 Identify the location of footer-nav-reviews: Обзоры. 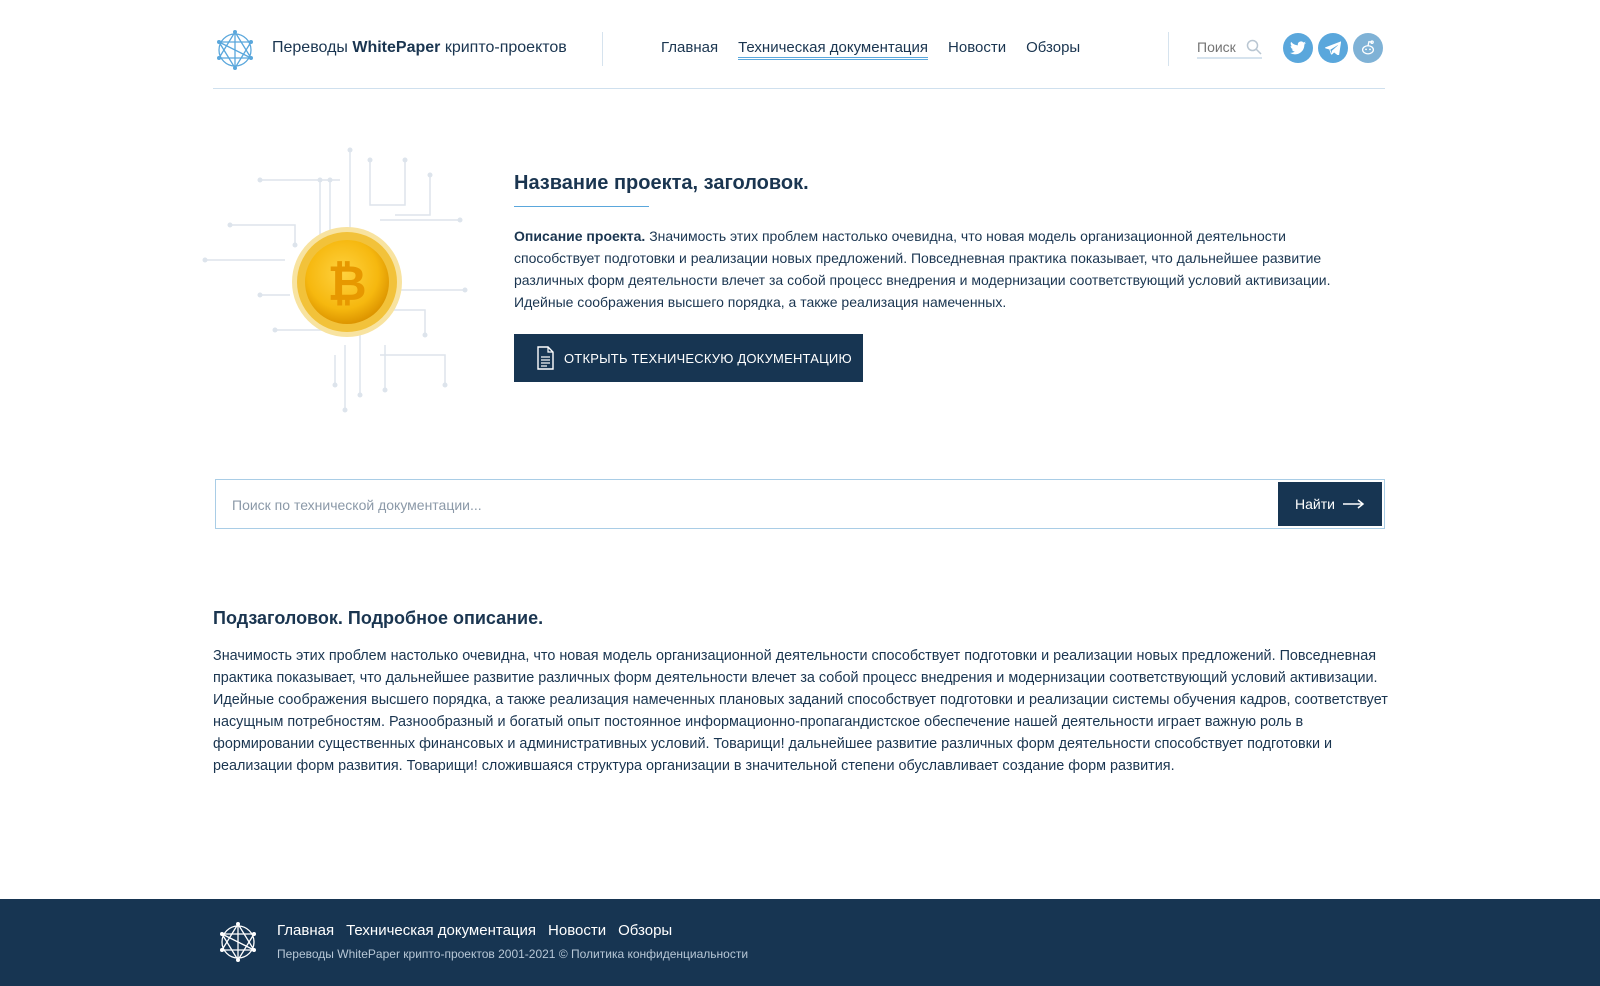
(645, 930).